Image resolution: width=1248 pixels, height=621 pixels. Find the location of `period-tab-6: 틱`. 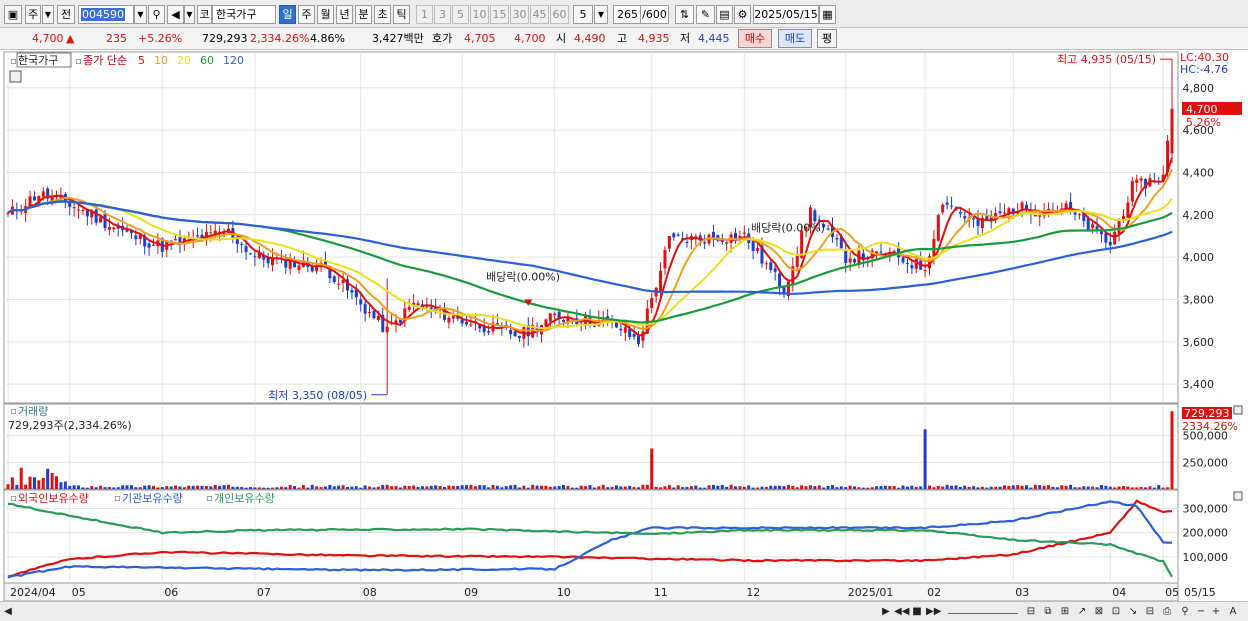

period-tab-6: 틱 is located at coordinates (401, 14).